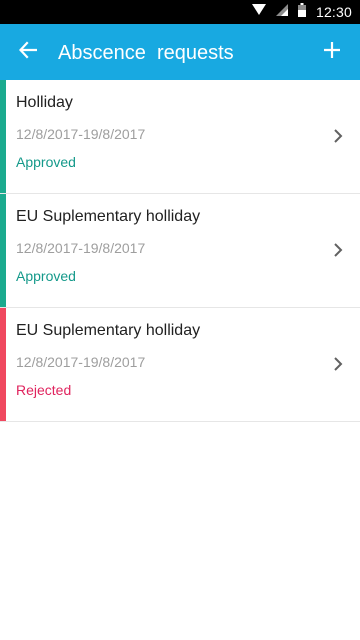 This screenshot has width=360, height=640. I want to click on status-time: 12:30, so click(333, 12).